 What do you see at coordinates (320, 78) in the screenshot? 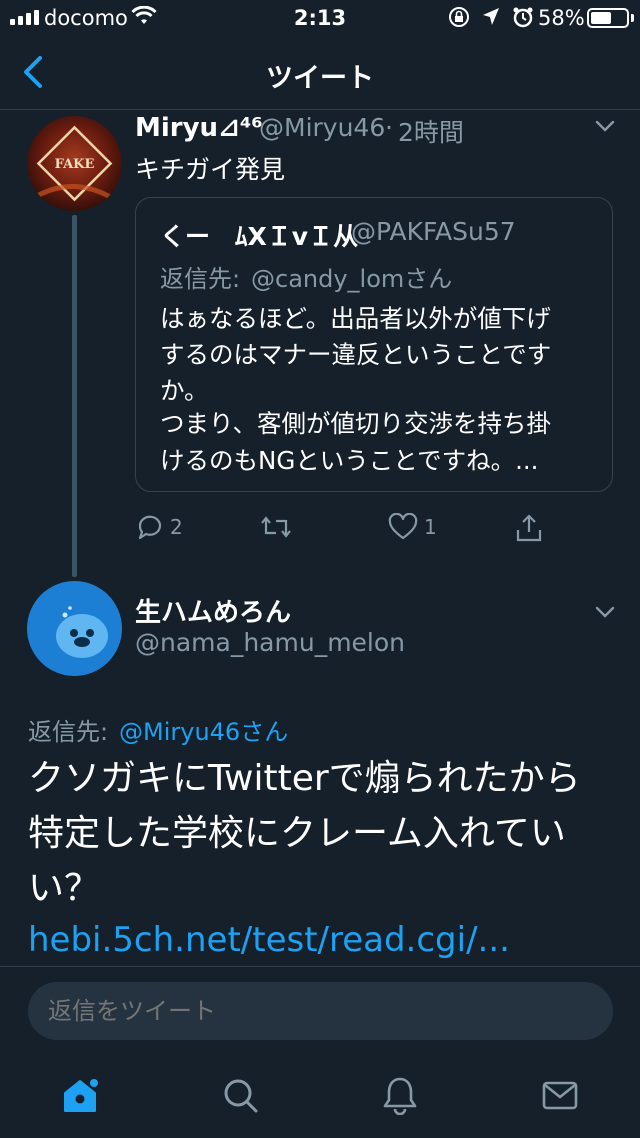
I see `page-title: ツイート` at bounding box center [320, 78].